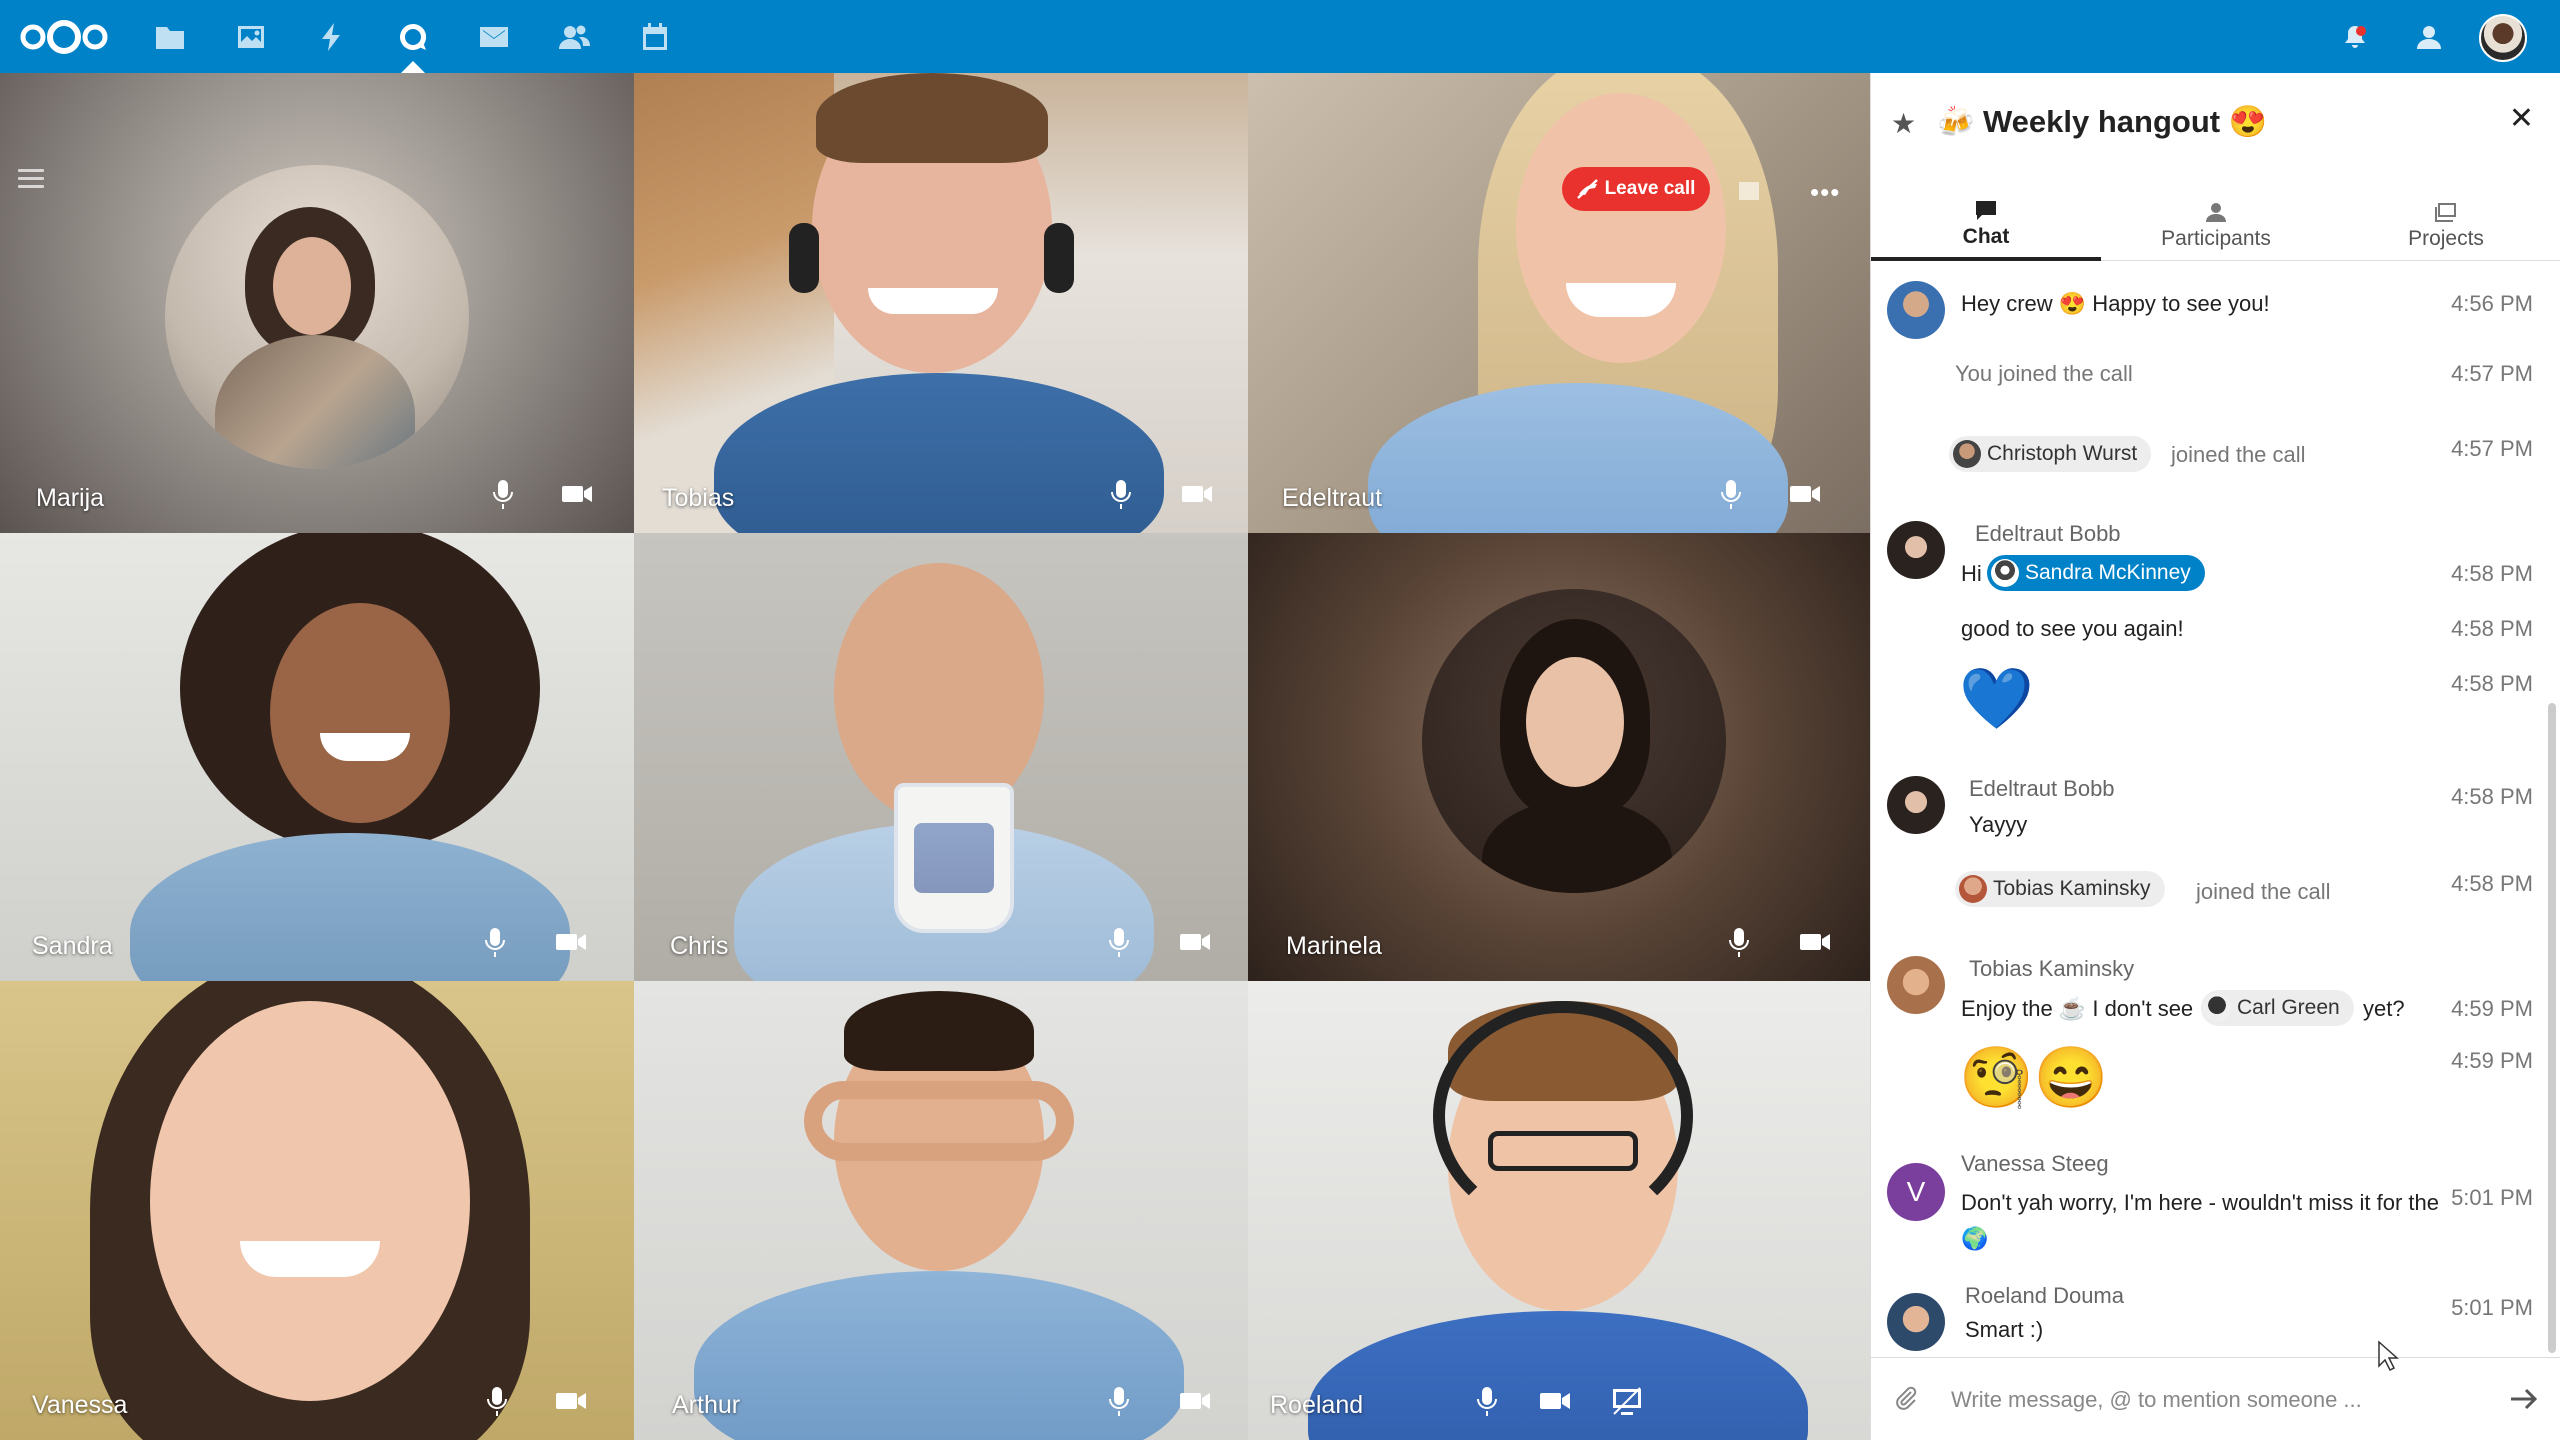  Describe the element at coordinates (1903, 123) in the screenshot. I see `favorite-star-icon: ★` at that location.